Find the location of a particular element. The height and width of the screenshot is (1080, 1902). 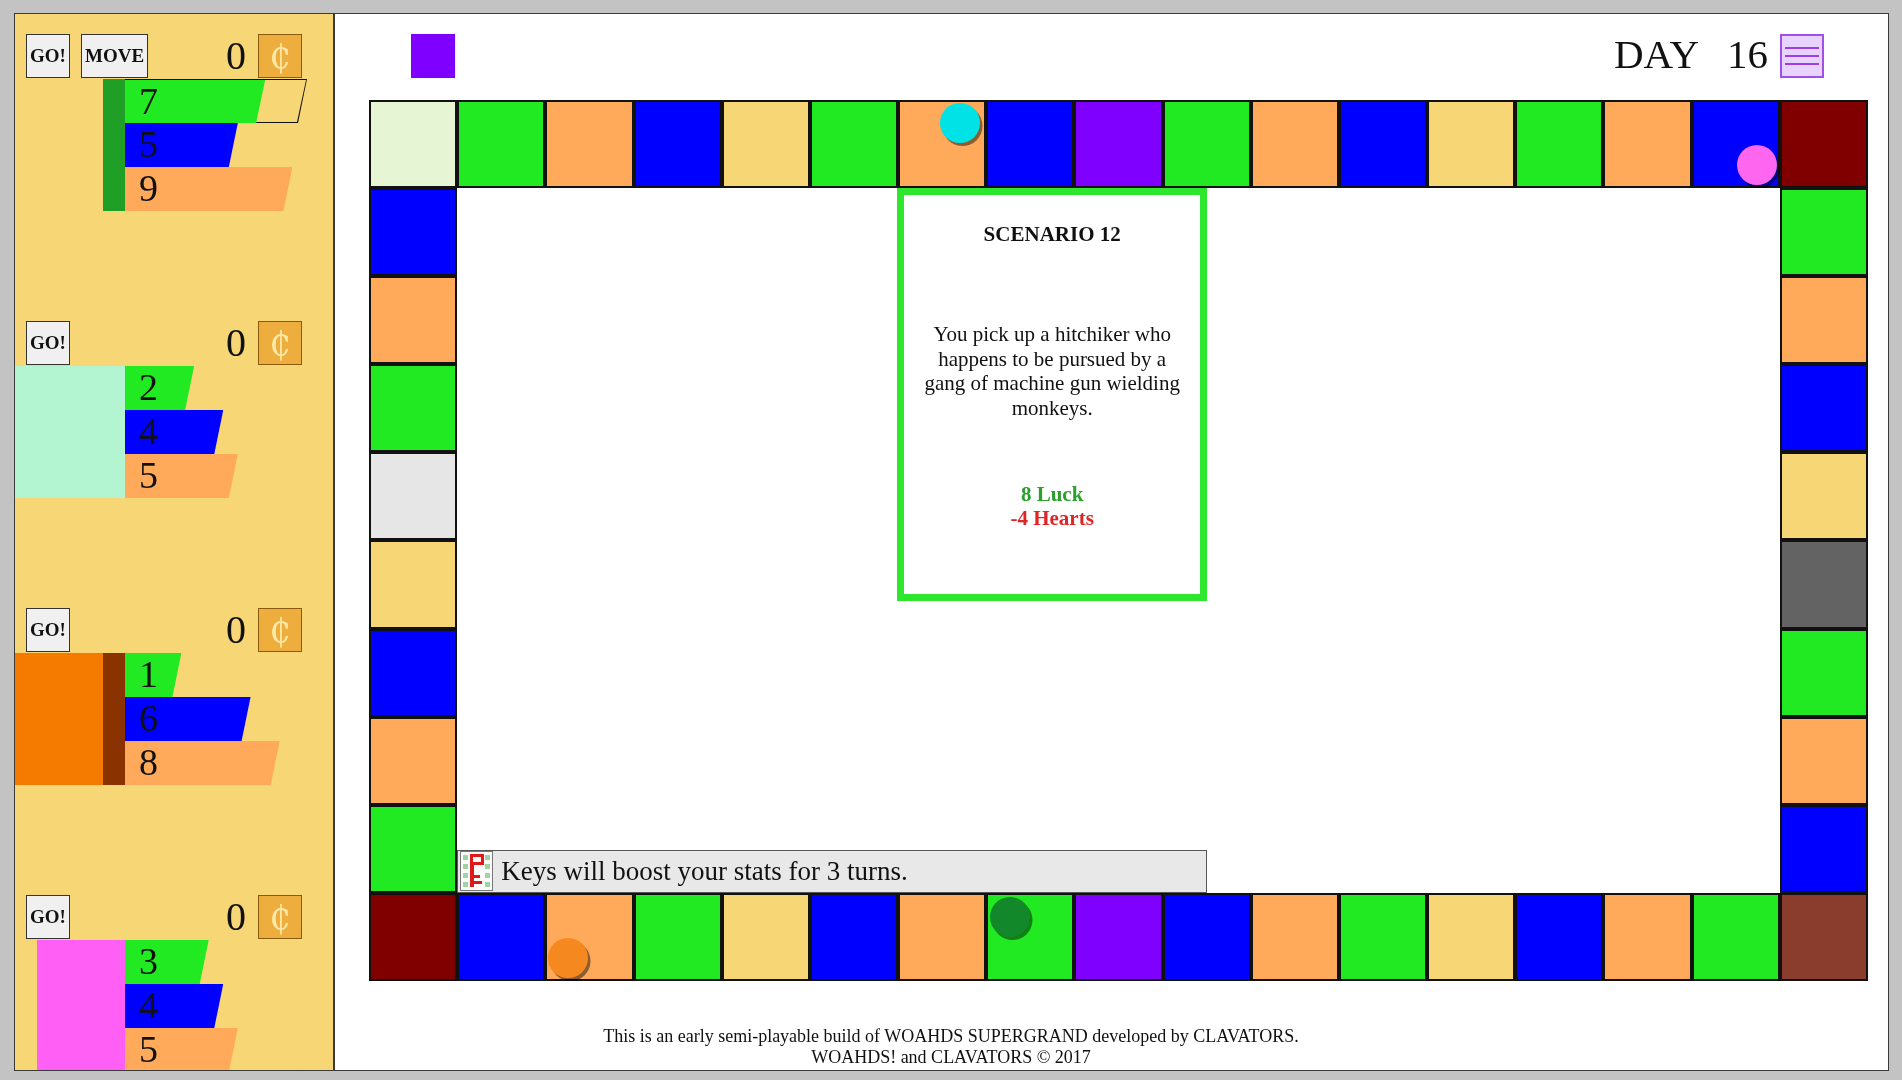

stat-bar: 1 is located at coordinates (153, 675).